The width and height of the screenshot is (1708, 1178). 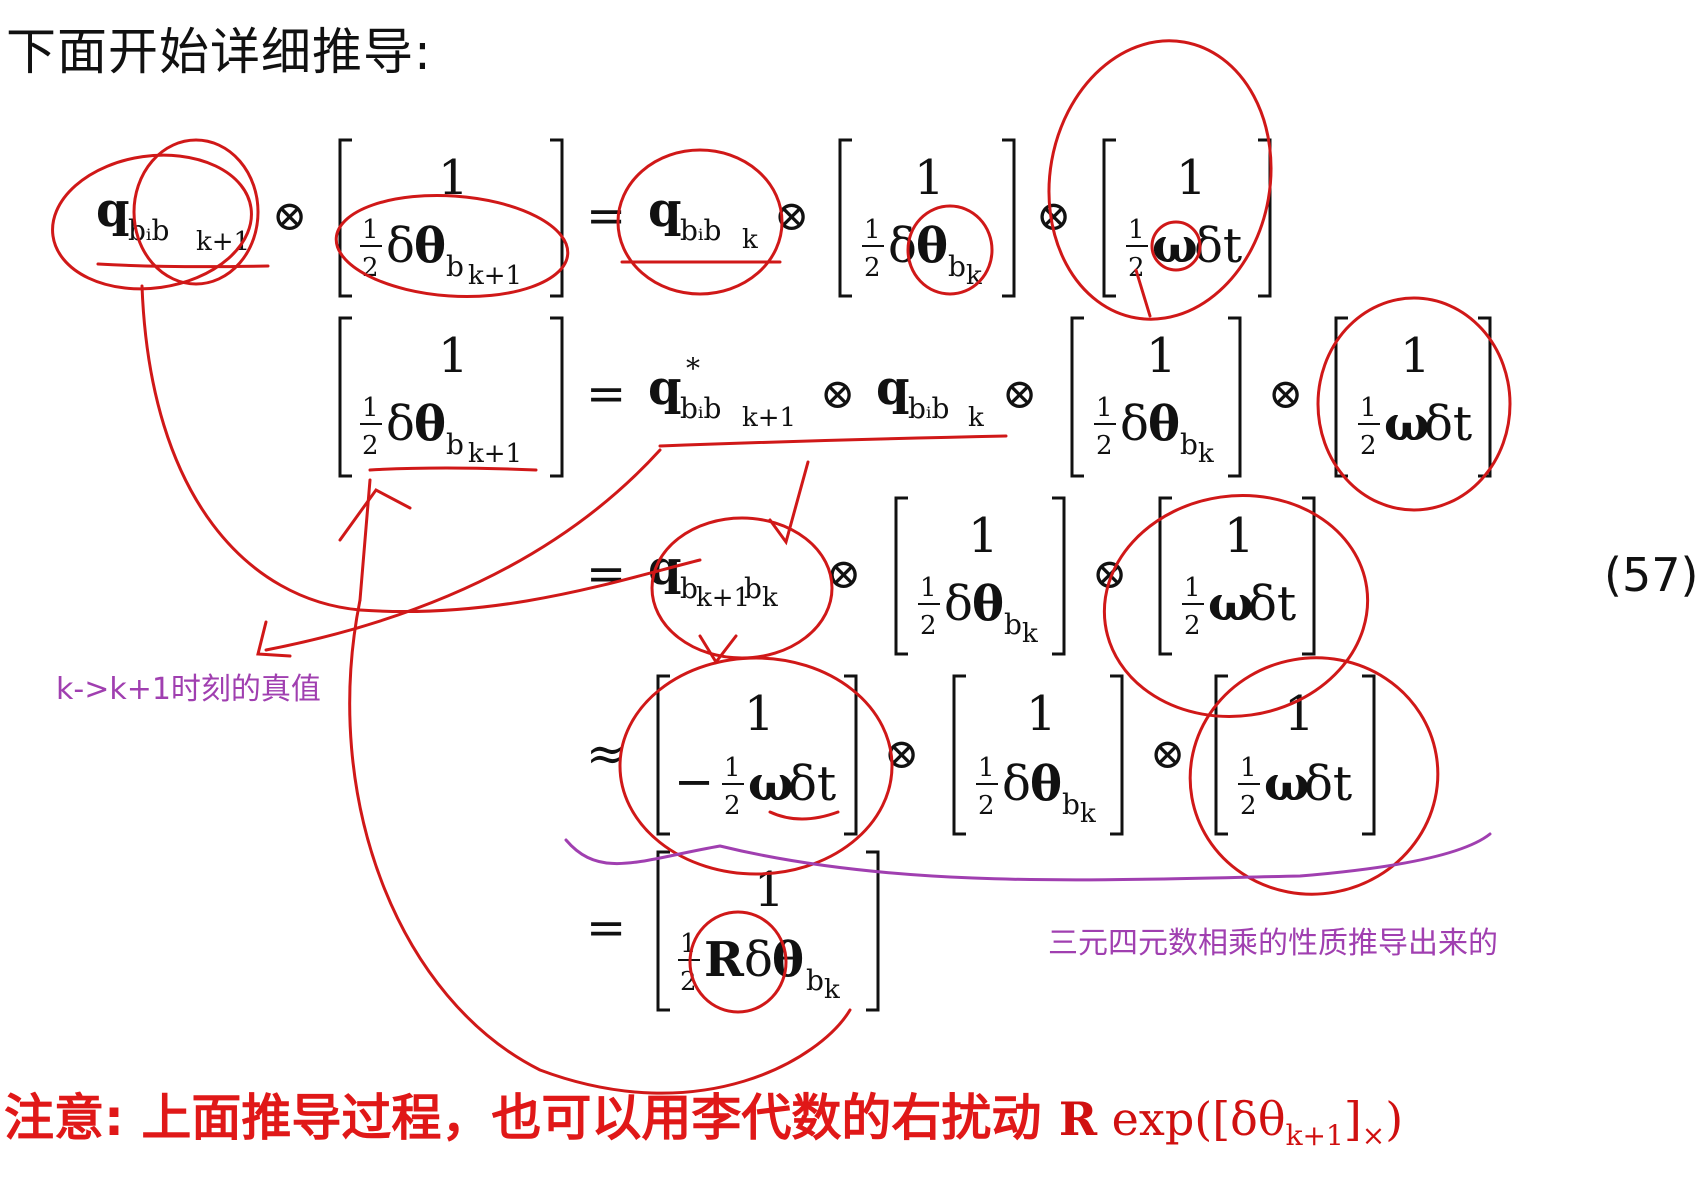 I want to click on half-num: 1, so click(x=370, y=230).